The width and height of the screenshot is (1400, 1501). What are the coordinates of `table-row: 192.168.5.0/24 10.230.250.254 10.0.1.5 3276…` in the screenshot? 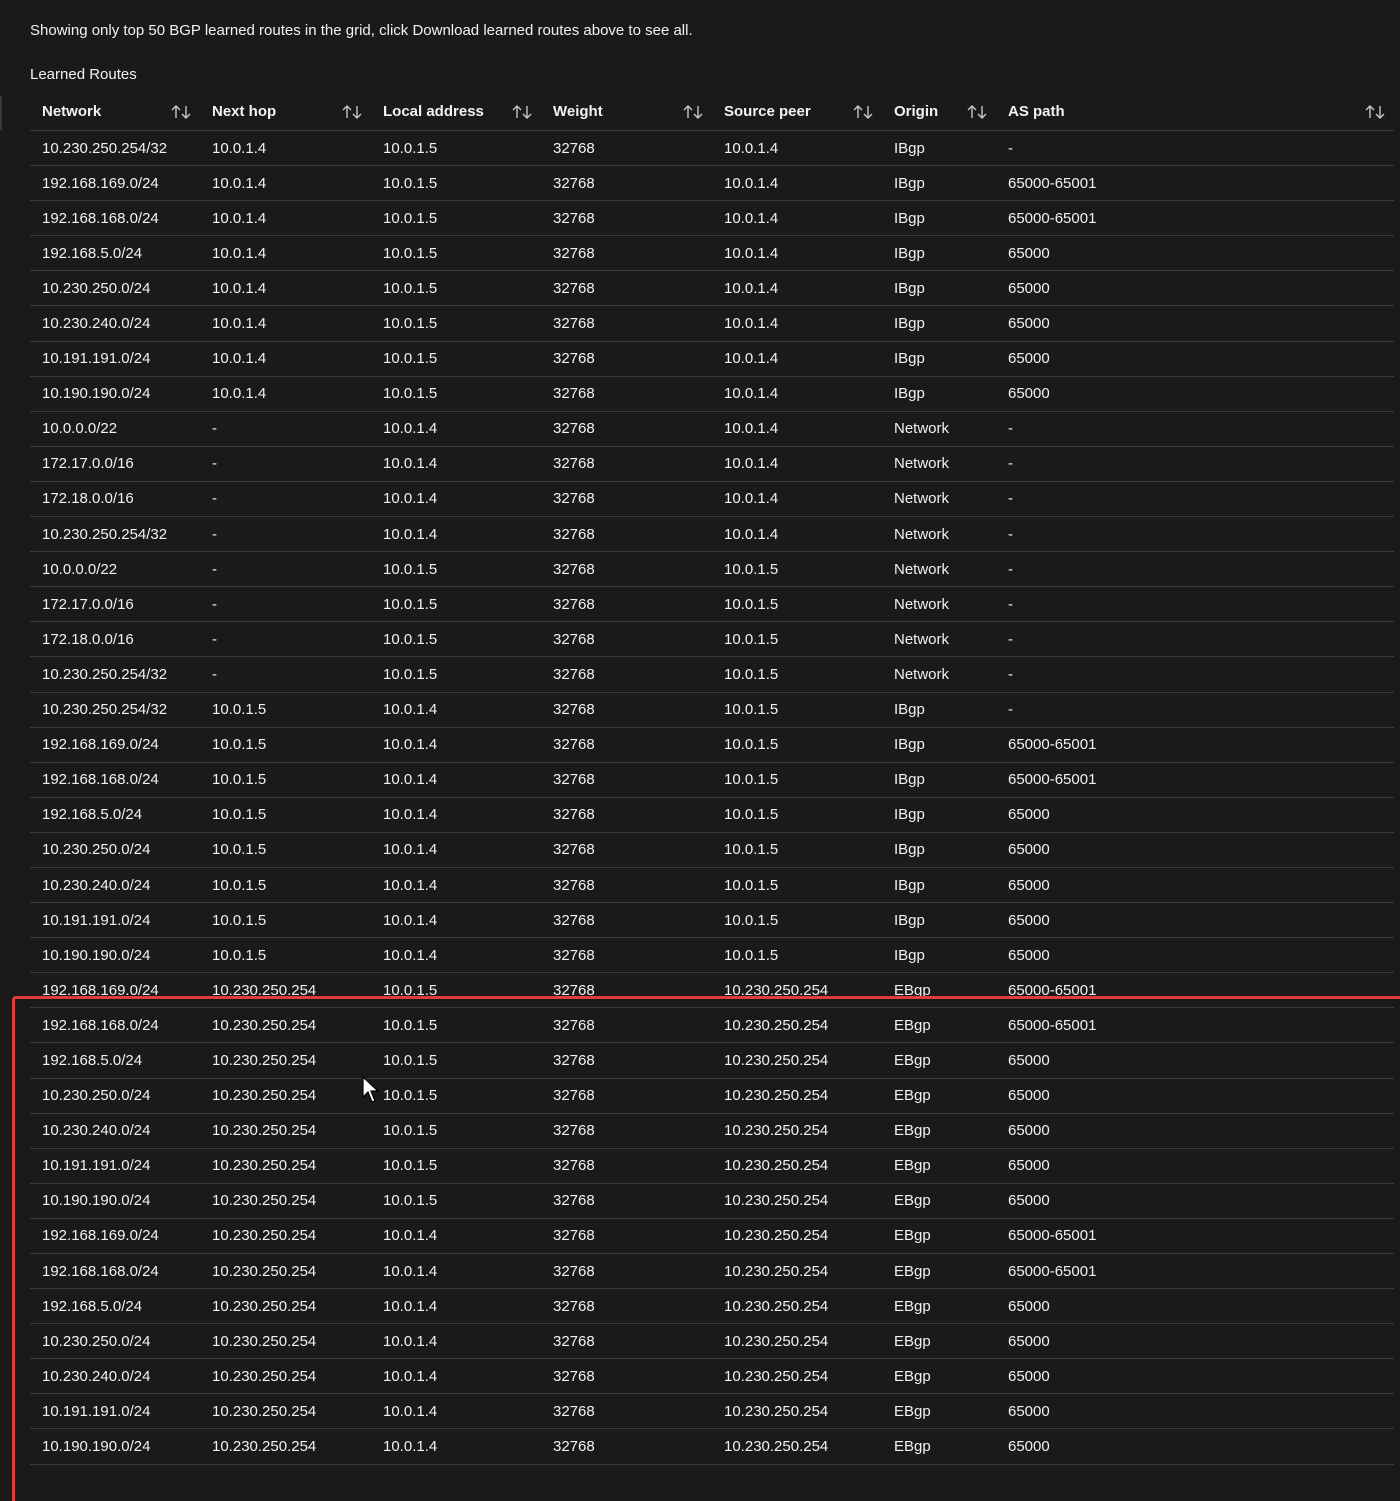 It's located at (712, 1061).